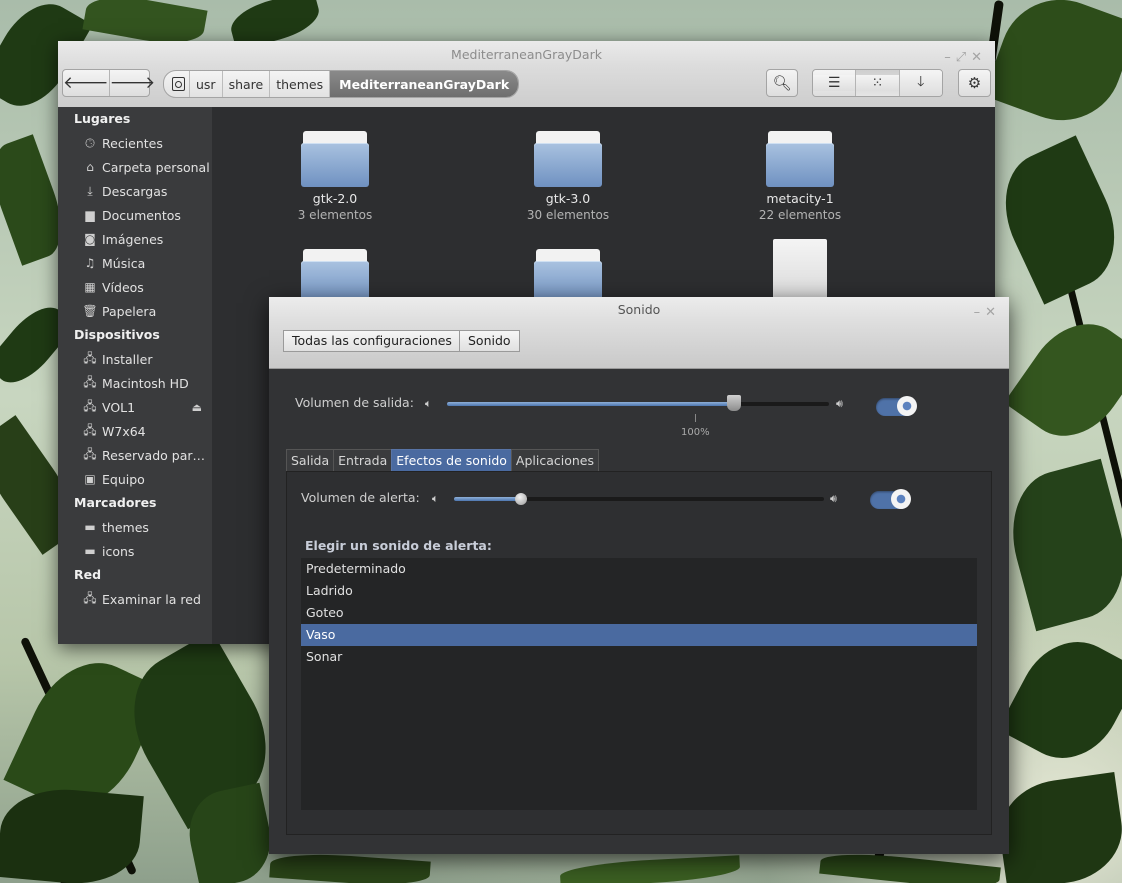 The width and height of the screenshot is (1122, 883). I want to click on tab-aplicaciones: Aplicaciones, so click(554, 460).